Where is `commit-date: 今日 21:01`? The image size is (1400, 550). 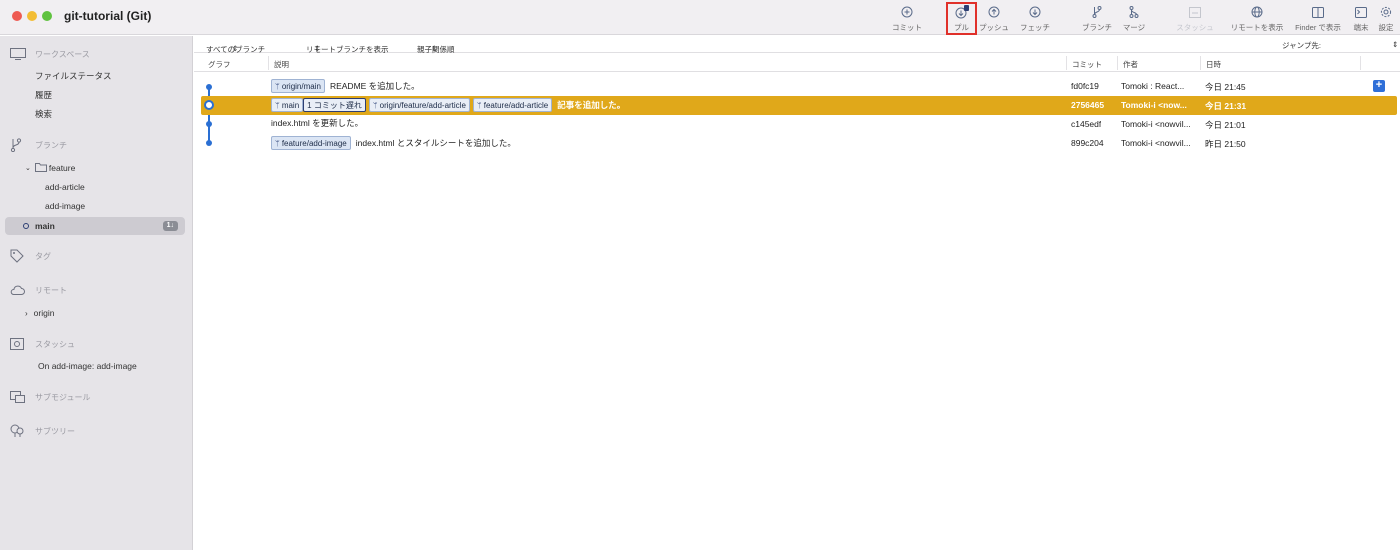 commit-date: 今日 21:01 is located at coordinates (1225, 125).